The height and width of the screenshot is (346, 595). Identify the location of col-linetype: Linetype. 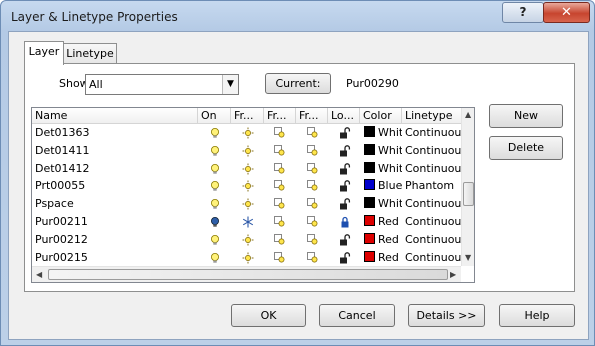
(432, 115).